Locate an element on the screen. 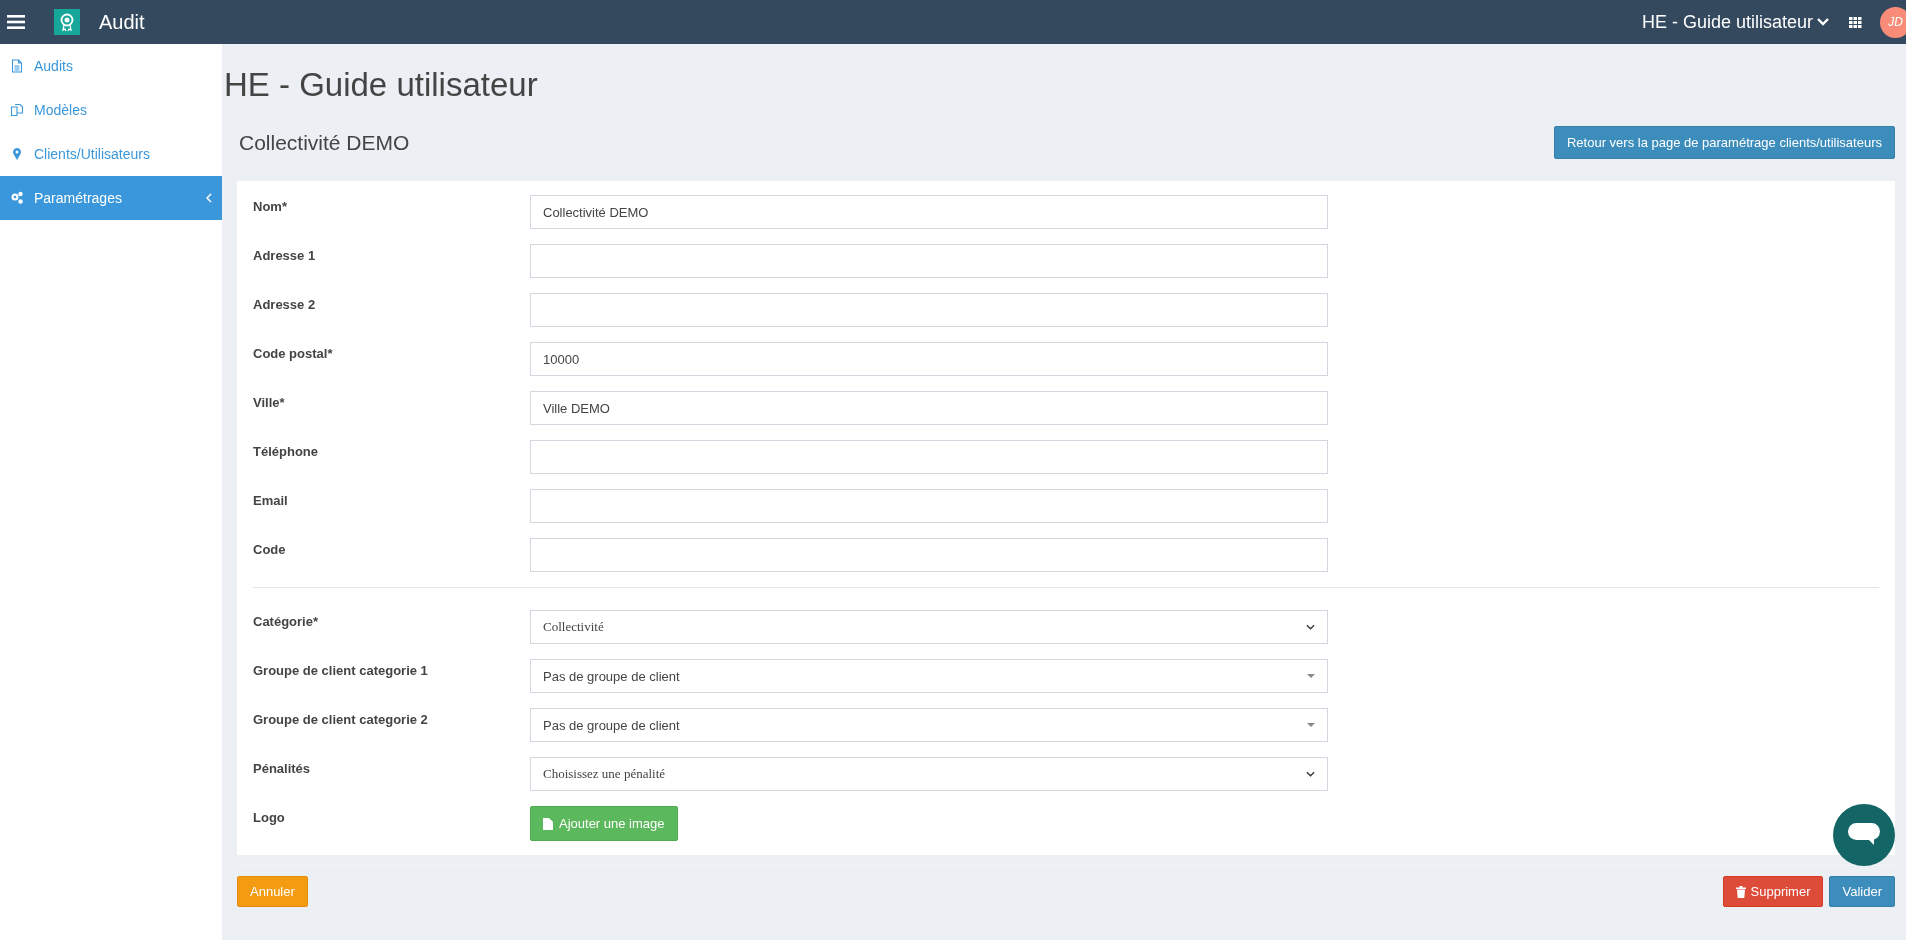 This screenshot has width=1906, height=940. text-field: Ville DEMO is located at coordinates (929, 408).